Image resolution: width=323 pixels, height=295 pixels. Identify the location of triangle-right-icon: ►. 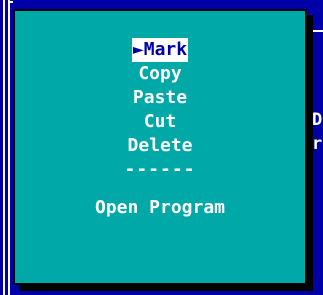
(138, 49).